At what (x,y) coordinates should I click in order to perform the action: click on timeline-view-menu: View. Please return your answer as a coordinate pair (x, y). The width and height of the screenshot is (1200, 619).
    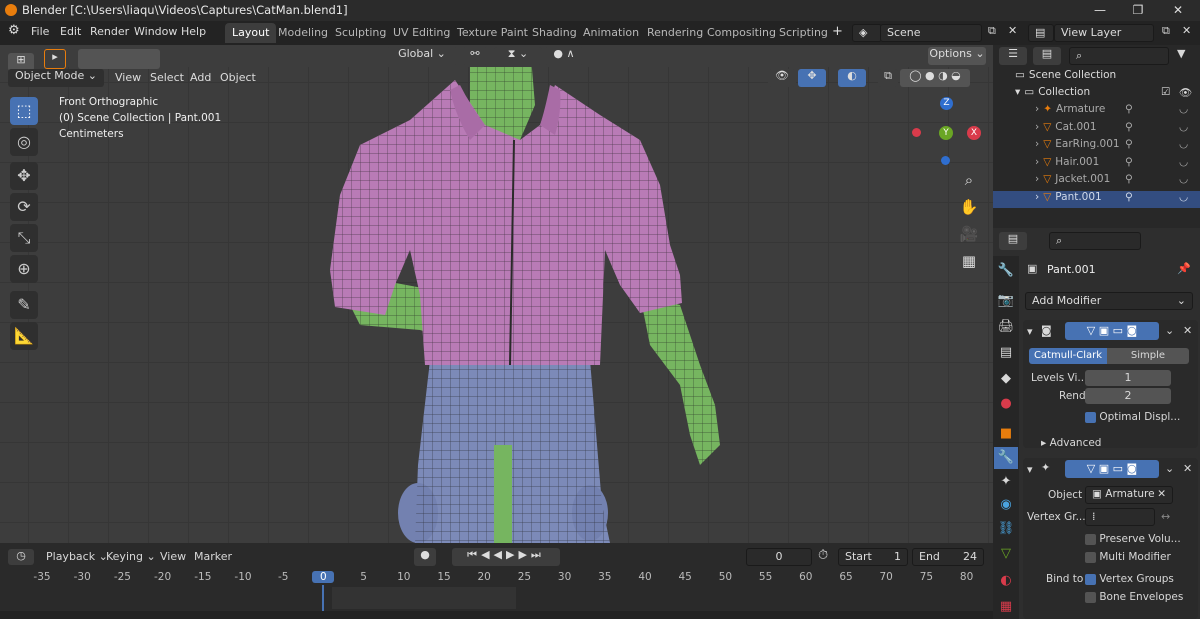
    Looking at the image, I should click on (173, 556).